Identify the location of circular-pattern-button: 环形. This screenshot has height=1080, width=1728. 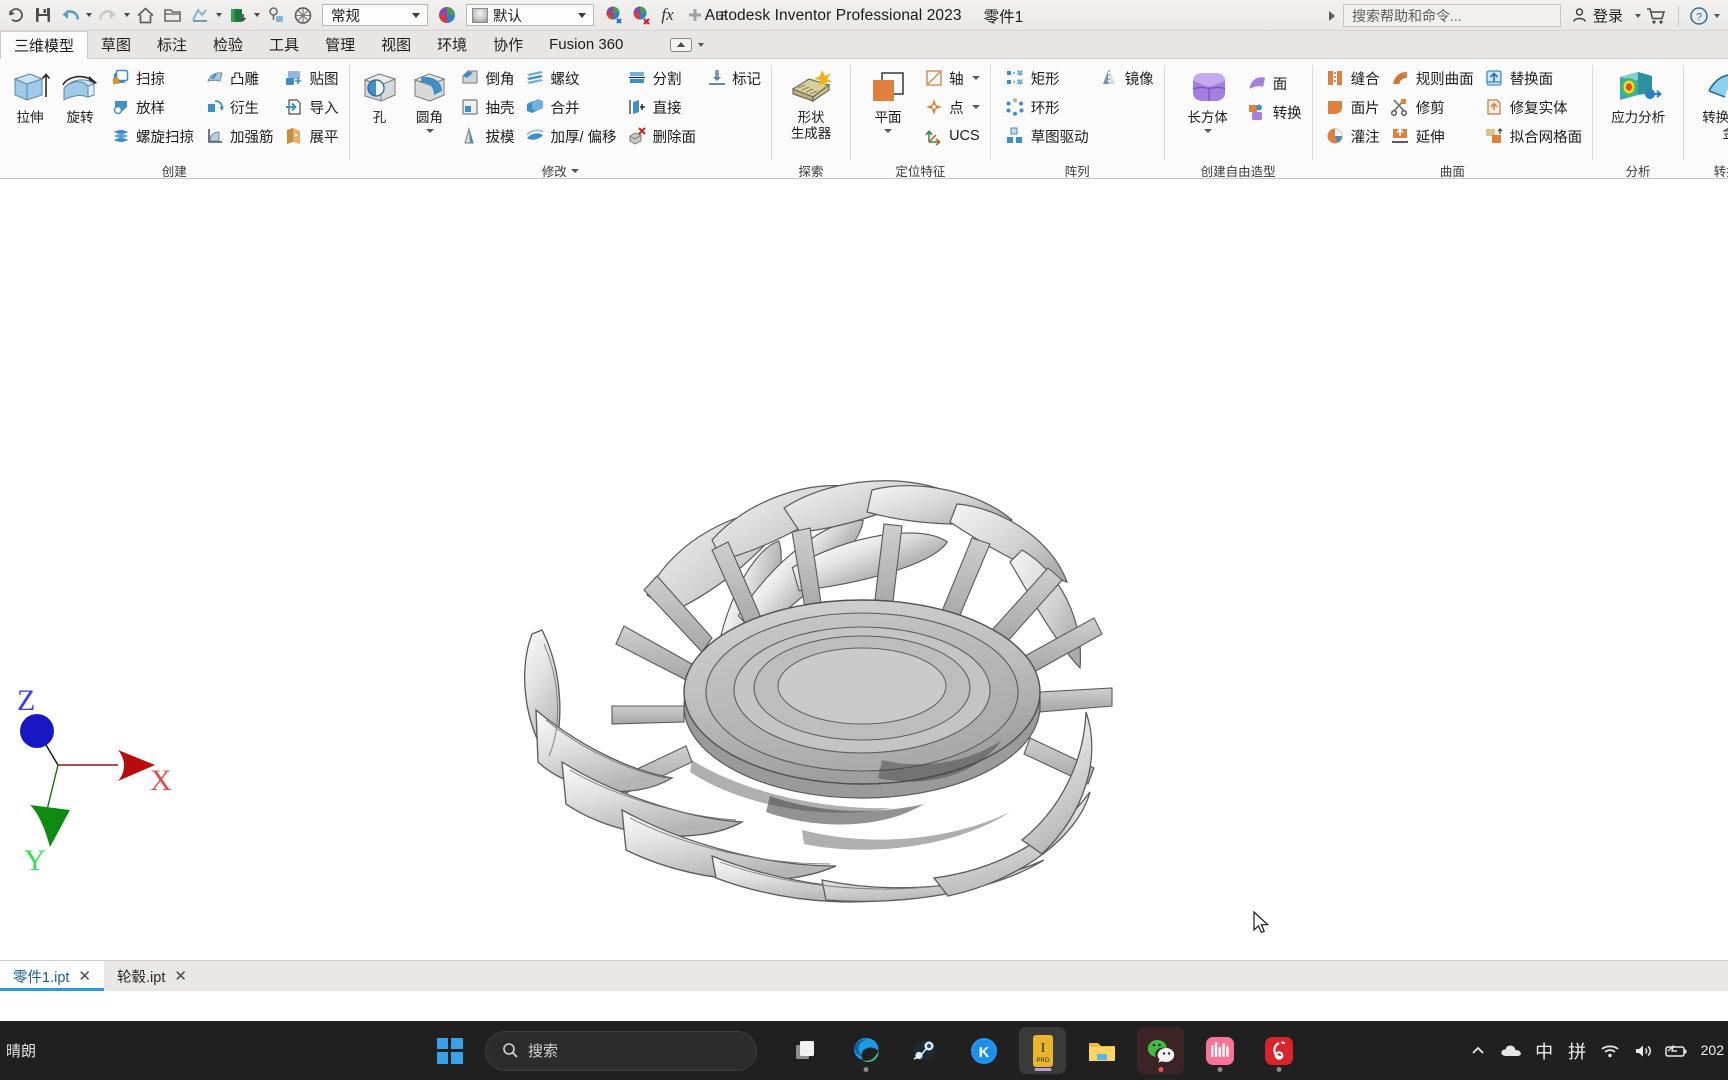
(1047, 107).